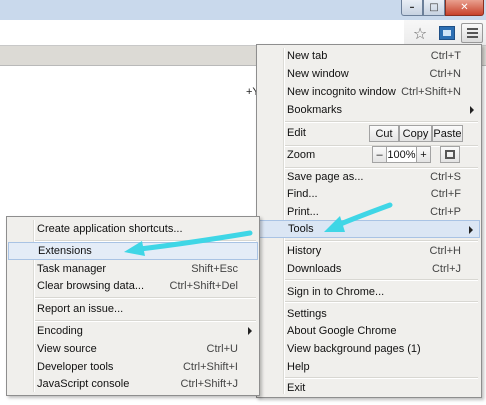  Describe the element at coordinates (420, 33) in the screenshot. I see `bookmark-star-icon: ☆` at that location.